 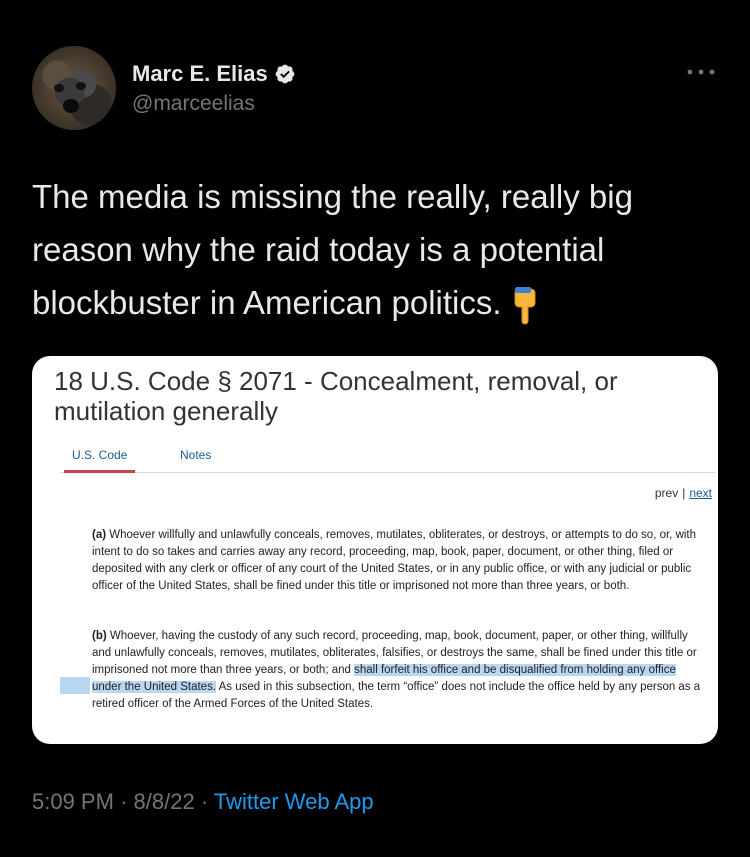 What do you see at coordinates (525, 306) in the screenshot?
I see `pointing-down-hand-icon` at bounding box center [525, 306].